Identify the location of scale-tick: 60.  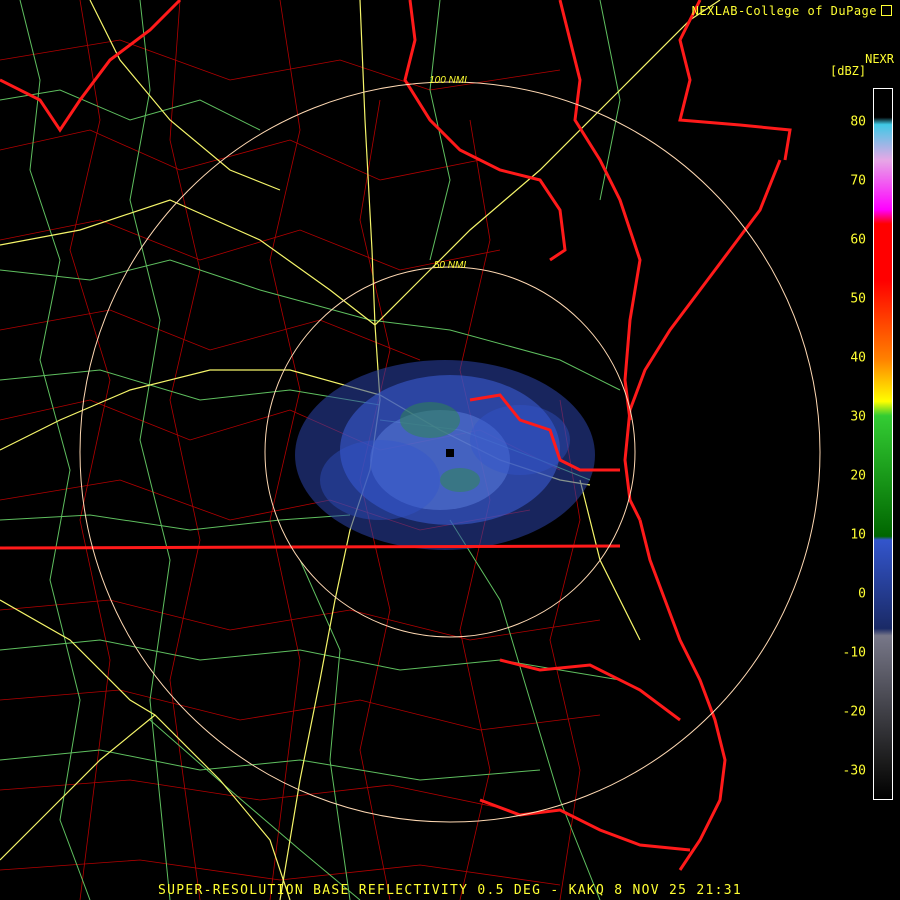
(858, 240).